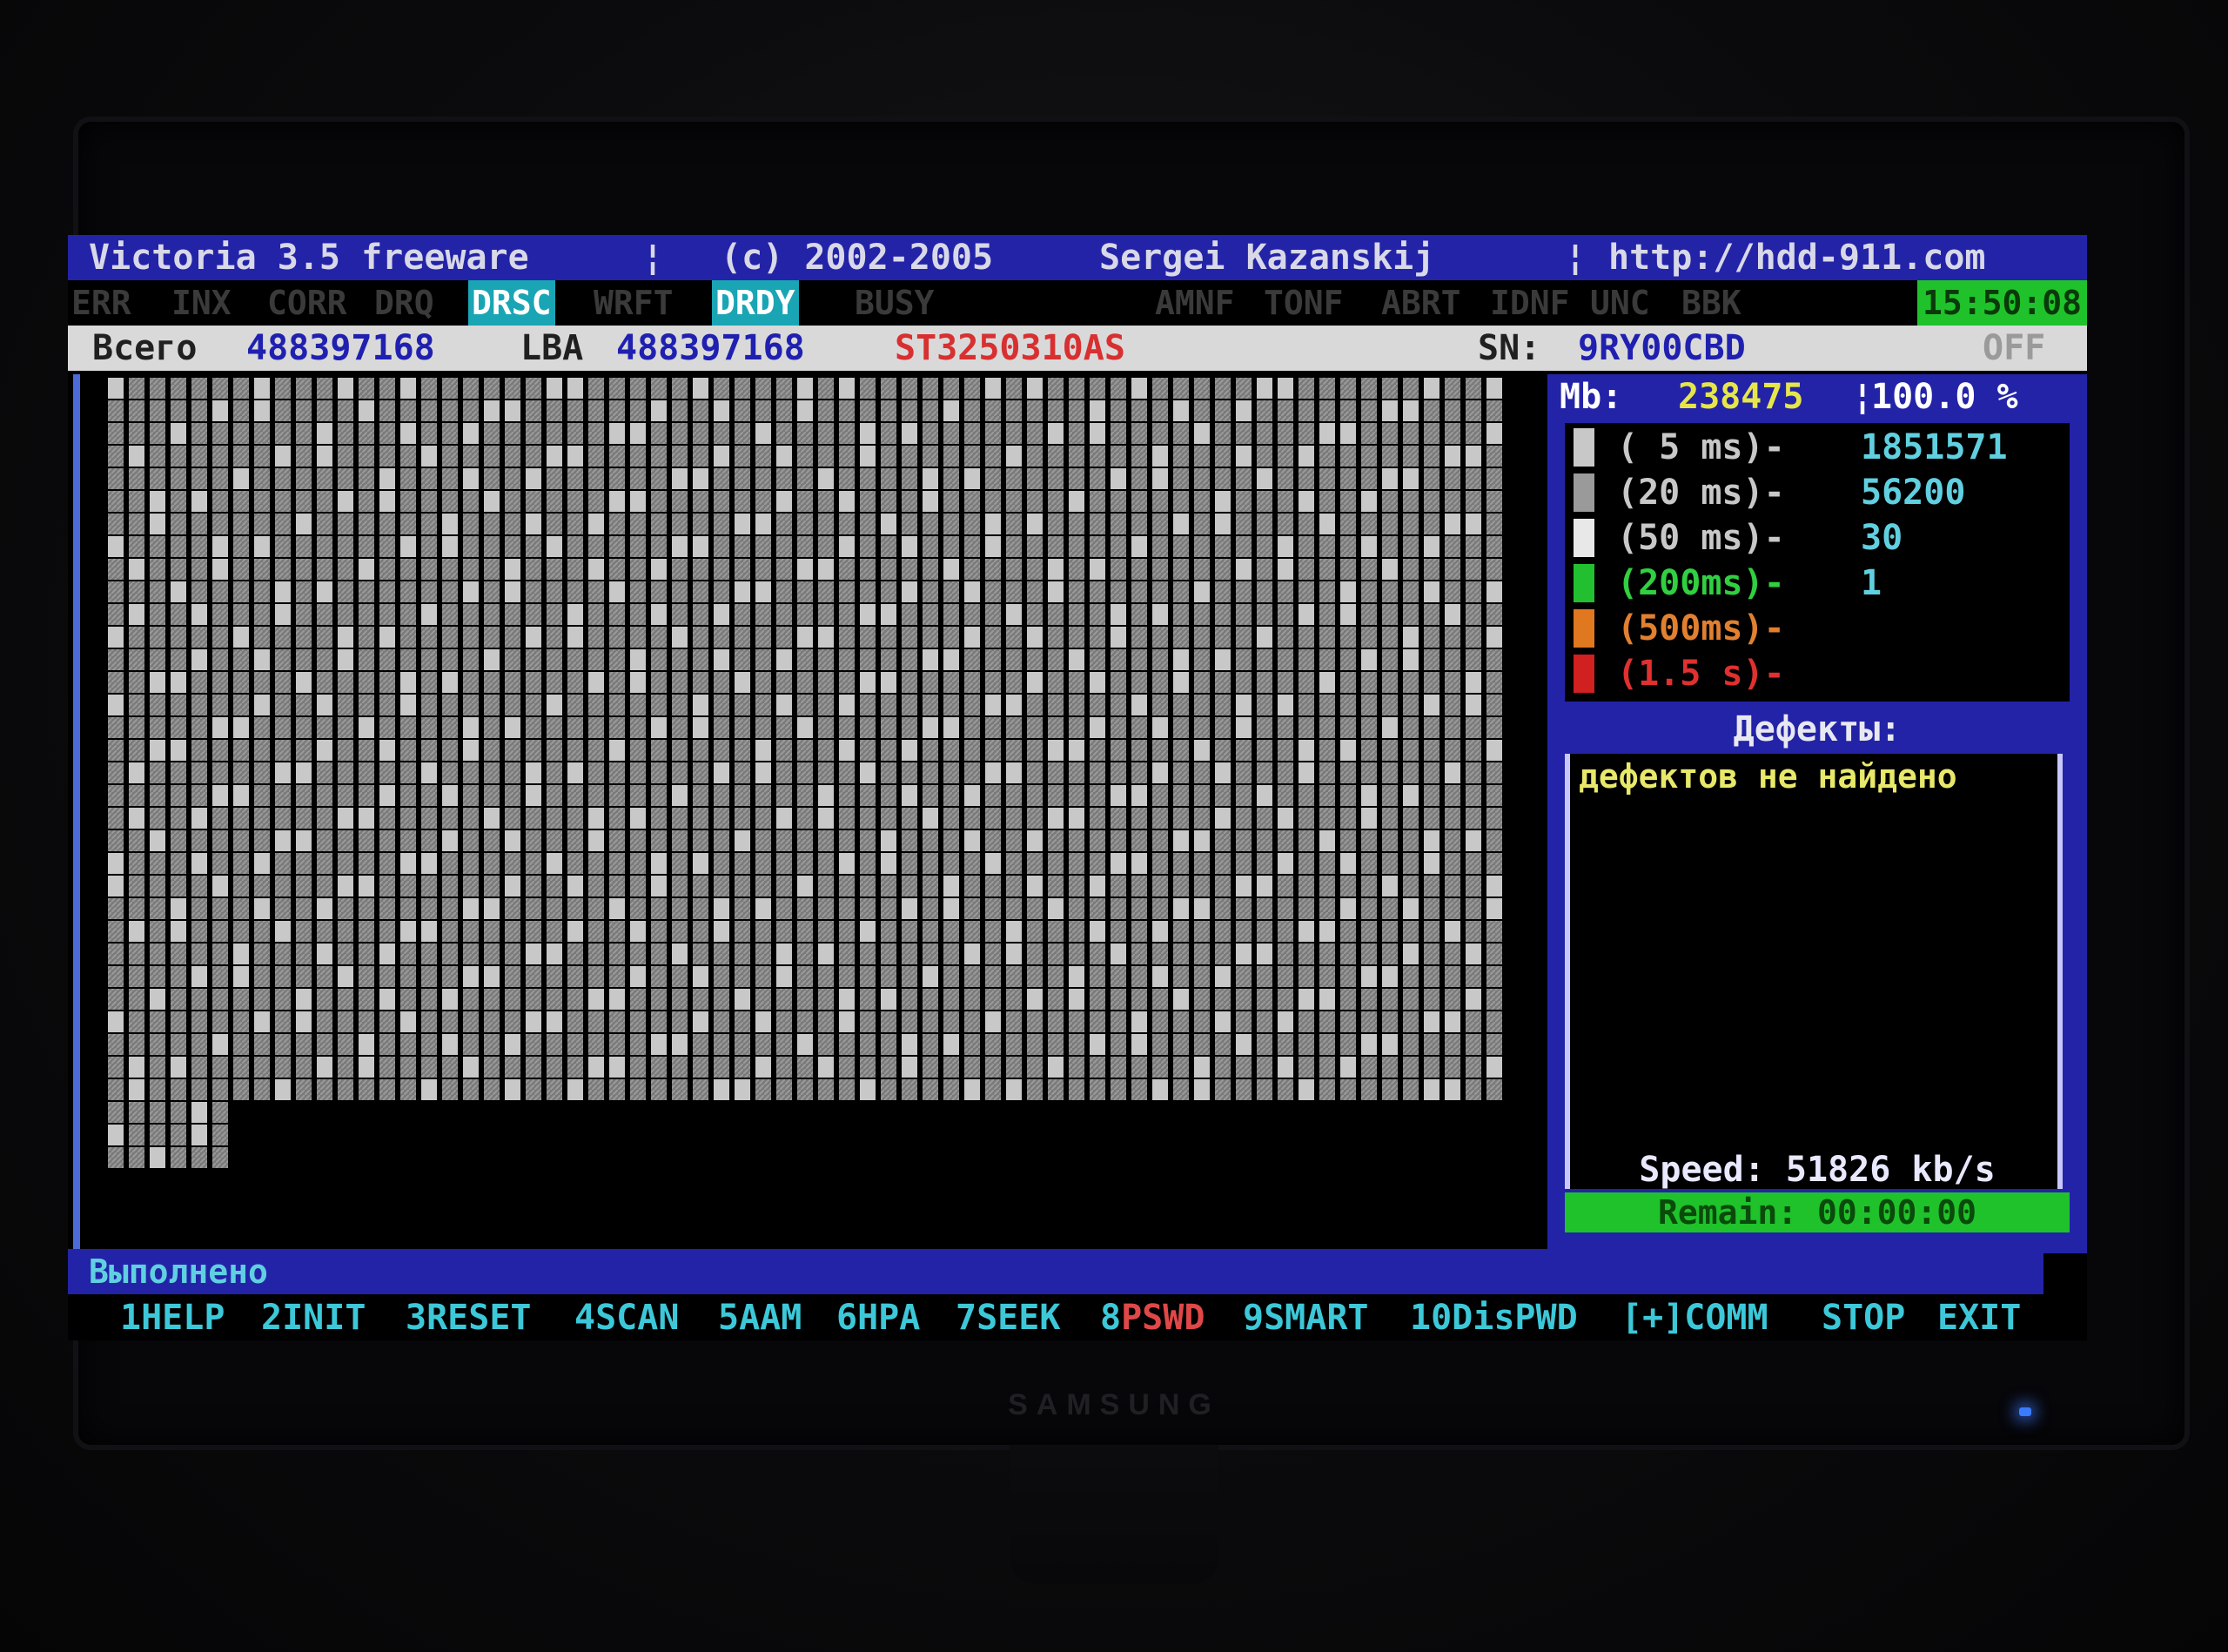  I want to click on fkey-label: EXIT, so click(1980, 1318).